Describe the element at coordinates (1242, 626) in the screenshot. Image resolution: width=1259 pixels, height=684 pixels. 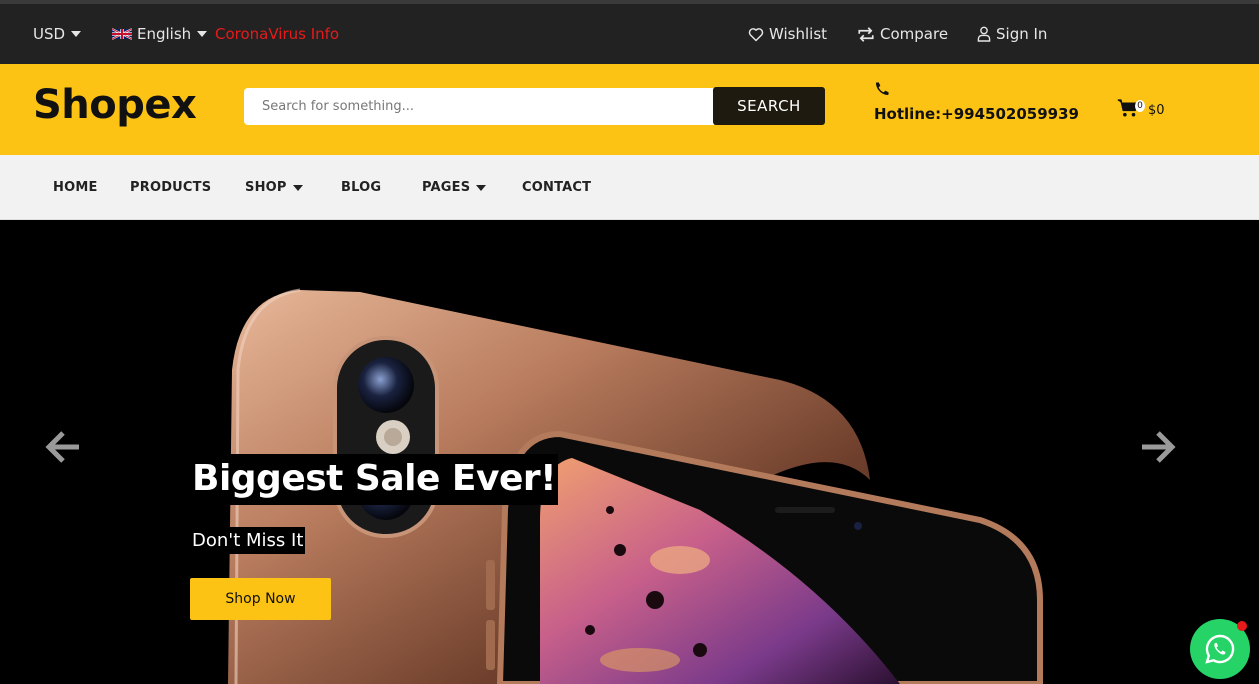
I see `notification-dot` at that location.